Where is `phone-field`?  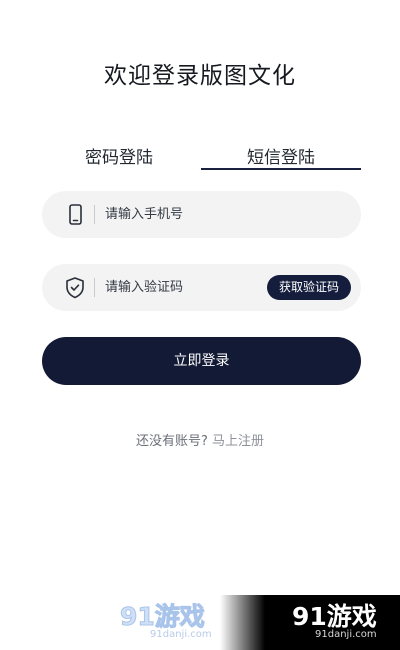 phone-field is located at coordinates (201, 214).